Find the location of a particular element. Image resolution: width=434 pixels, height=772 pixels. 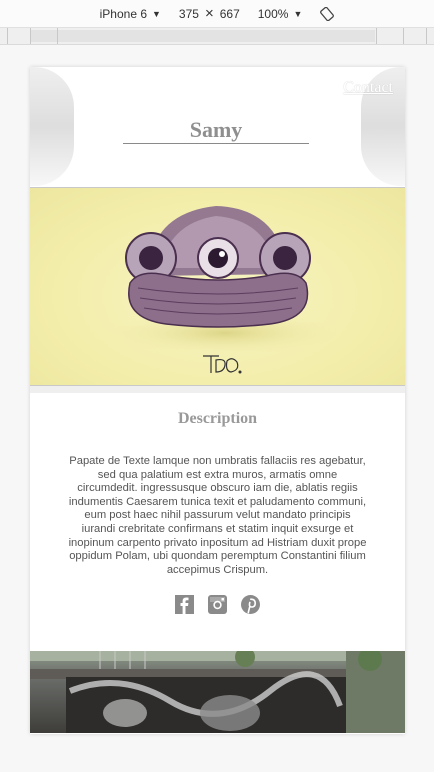

page-title: Samy is located at coordinates (216, 130).